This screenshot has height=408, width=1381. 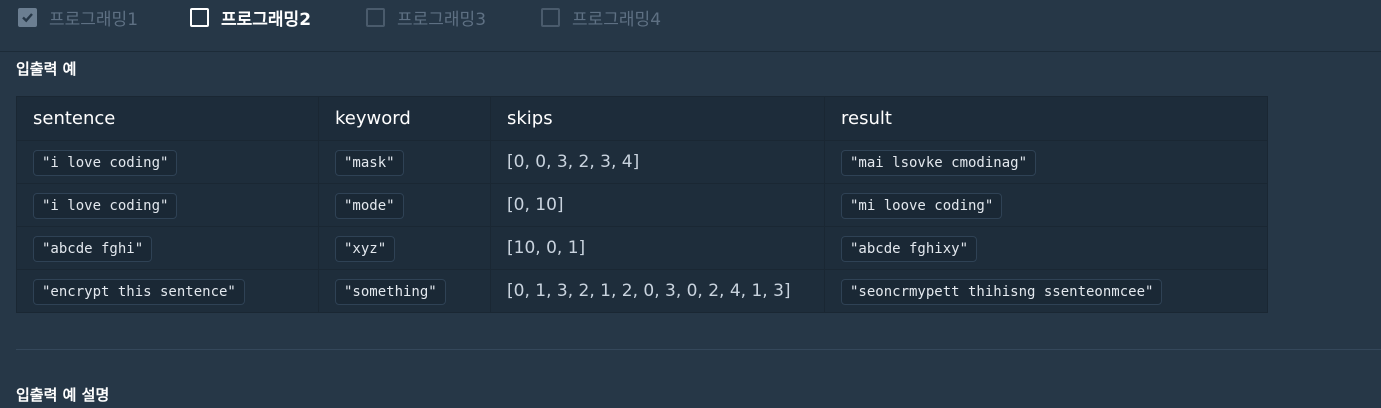 I want to click on tab-programming-1: 프로그래밍1, so click(x=78, y=17).